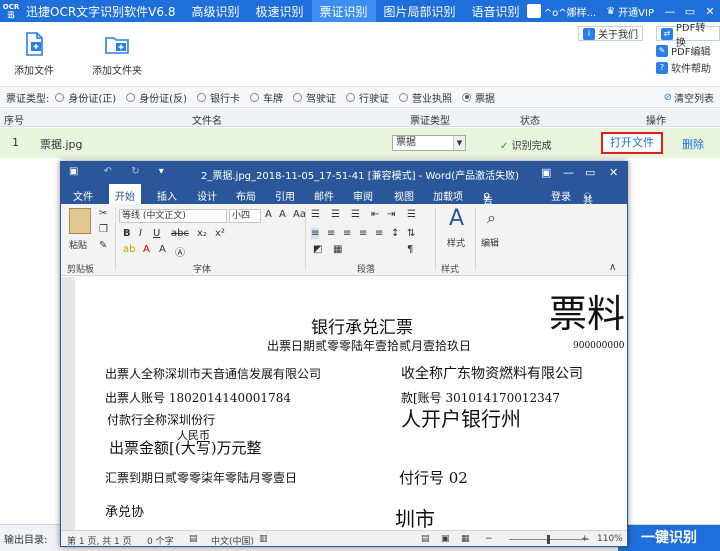 The width and height of the screenshot is (720, 551). What do you see at coordinates (688, 36) in the screenshot?
I see `pdf-convert-button: ⇄ PDF转换` at bounding box center [688, 36].